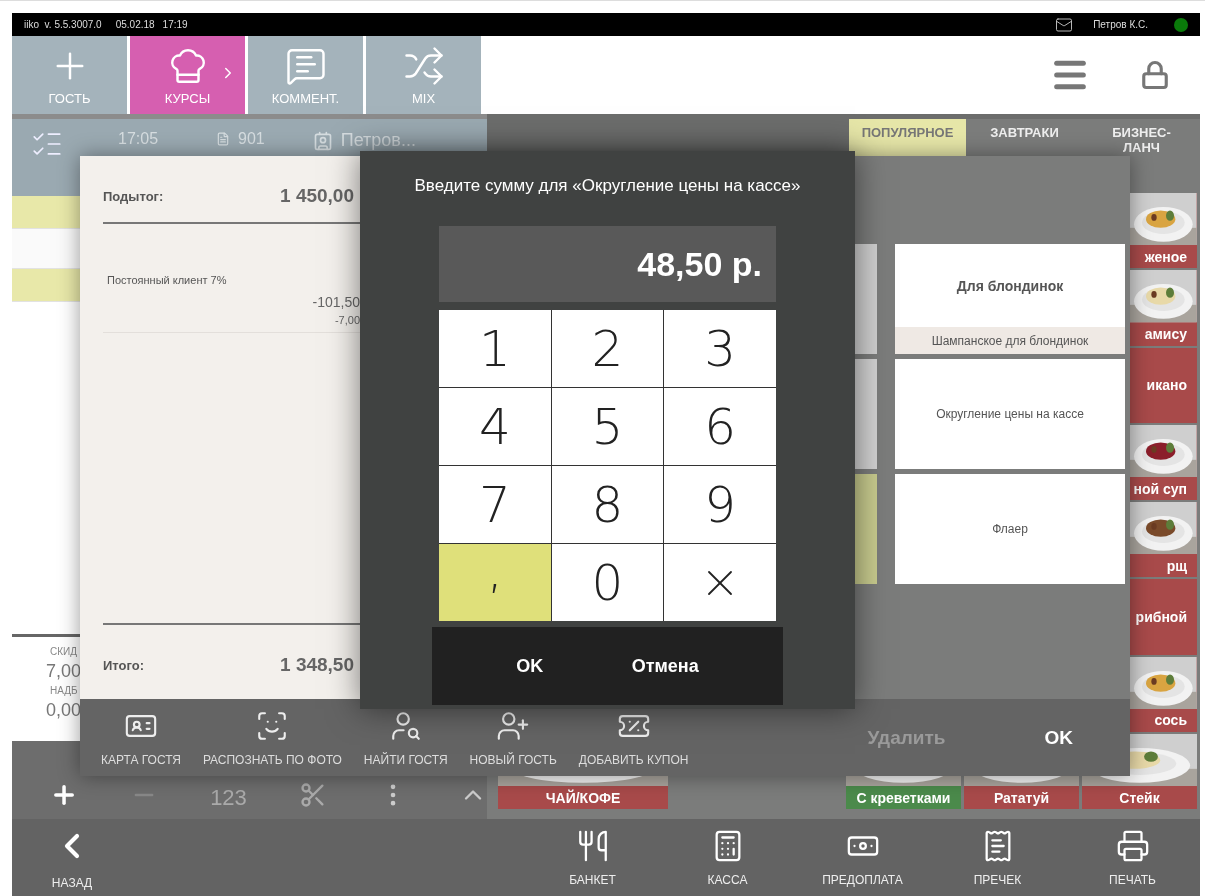  I want to click on keypad-key: 1, so click(495, 348).